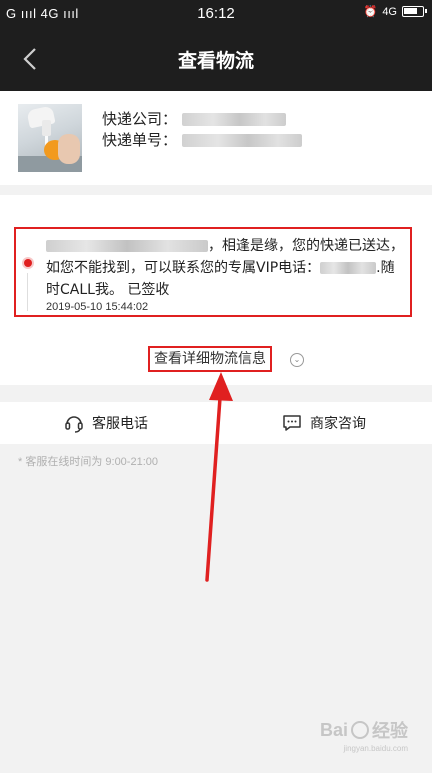  Describe the element at coordinates (390, 731) in the screenshot. I see `watermark-suffix: 经验` at that location.